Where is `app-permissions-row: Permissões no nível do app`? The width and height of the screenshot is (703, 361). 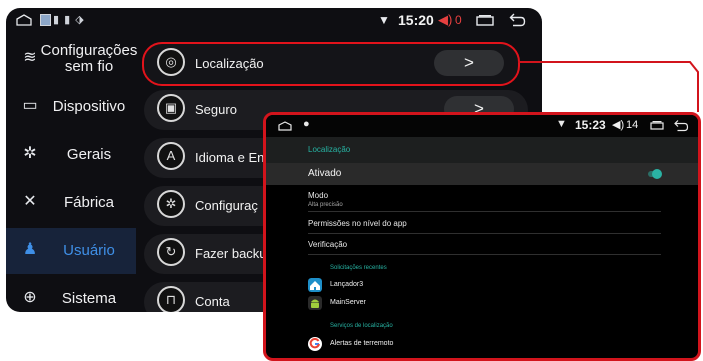 app-permissions-row: Permissões no nível do app is located at coordinates (484, 223).